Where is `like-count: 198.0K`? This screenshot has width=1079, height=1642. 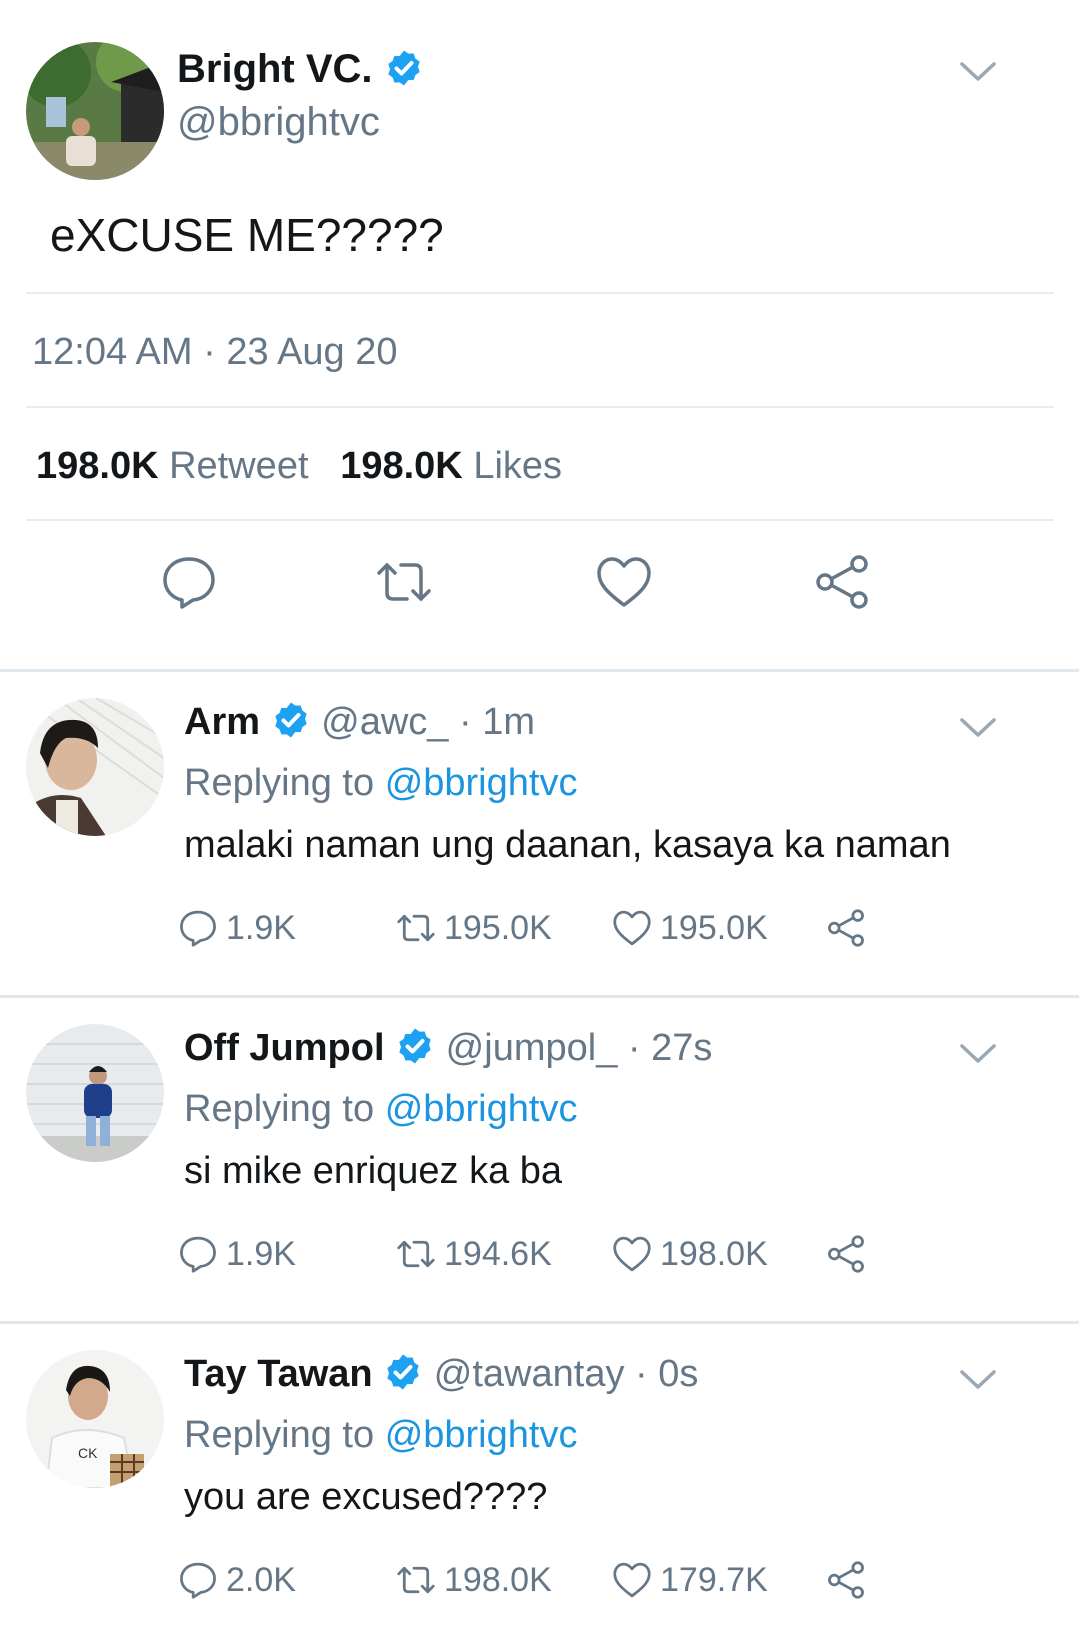 like-count: 198.0K is located at coordinates (714, 1253).